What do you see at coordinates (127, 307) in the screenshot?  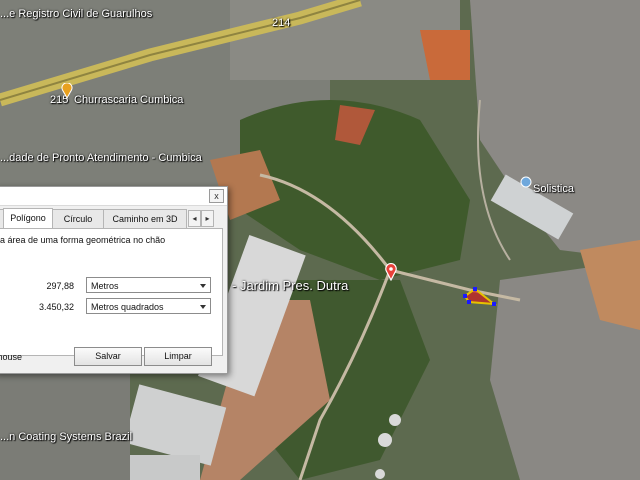 I see `area-unit-label: Metros quadrados` at bounding box center [127, 307].